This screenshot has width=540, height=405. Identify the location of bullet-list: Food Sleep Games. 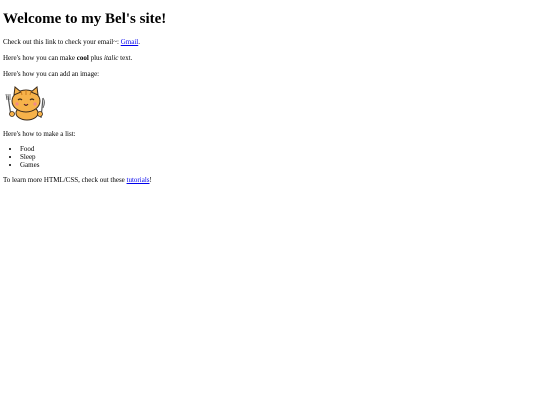
(270, 157).